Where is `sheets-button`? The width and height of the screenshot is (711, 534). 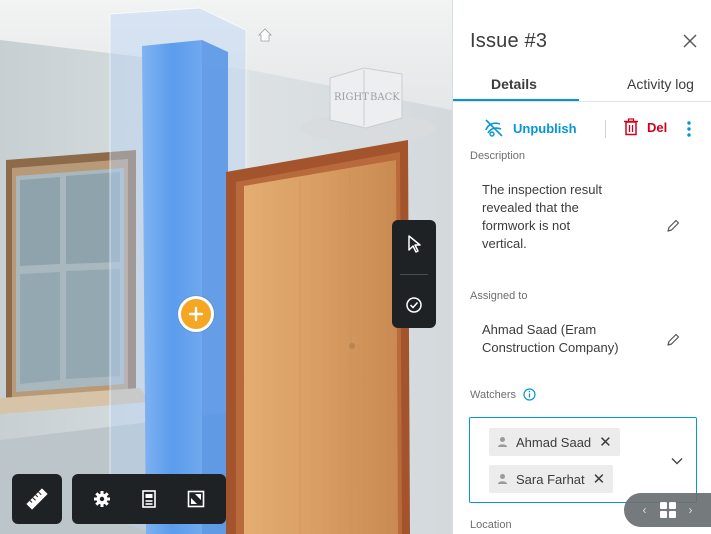 sheets-button is located at coordinates (149, 499).